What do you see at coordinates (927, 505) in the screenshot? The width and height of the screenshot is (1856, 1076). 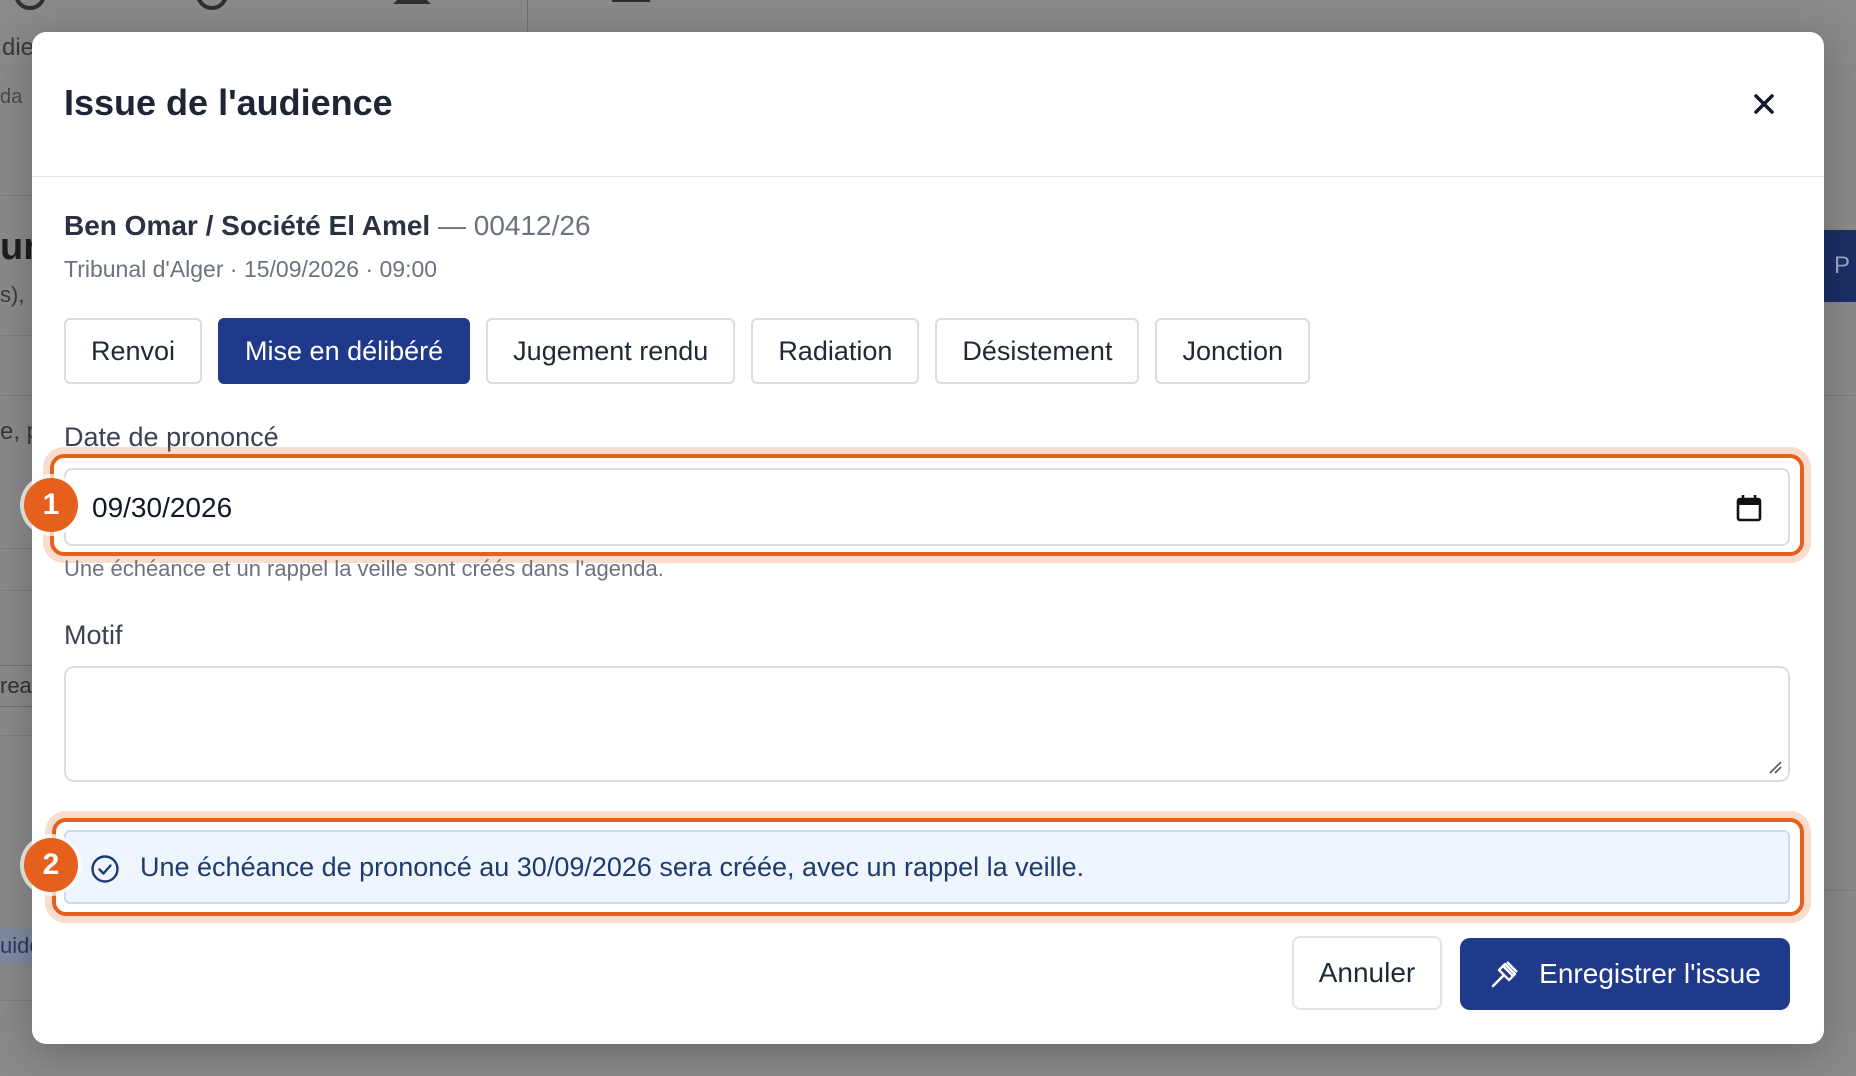 I see `highlight-date-field` at bounding box center [927, 505].